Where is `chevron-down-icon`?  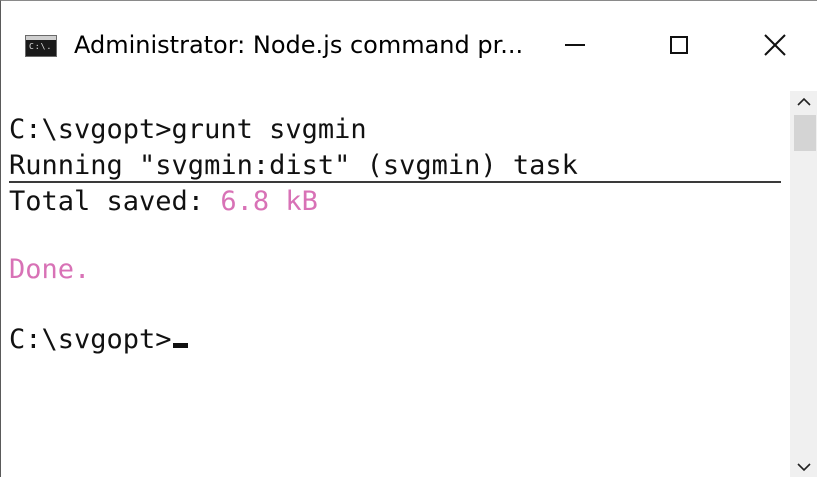 chevron-down-icon is located at coordinates (804, 467).